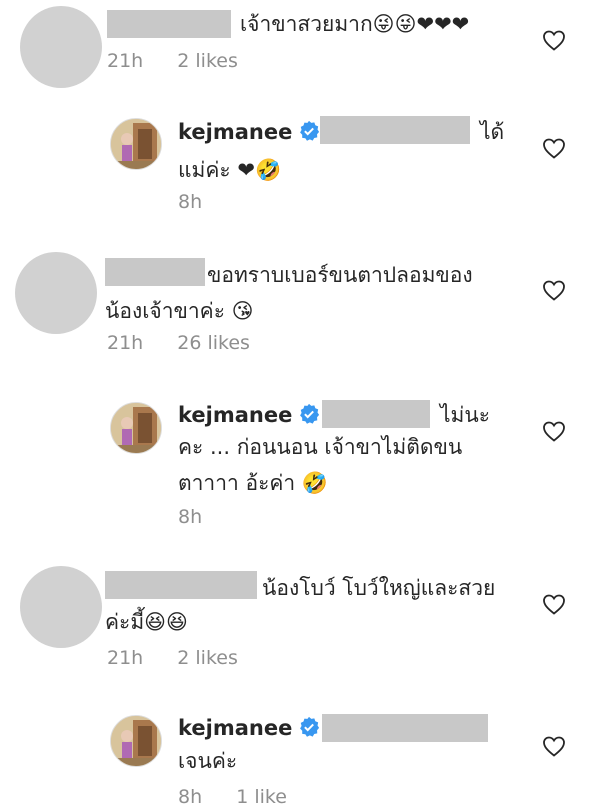  I want to click on comment-text: ตาาาา อ้ะค่า 🤣, so click(253, 483).